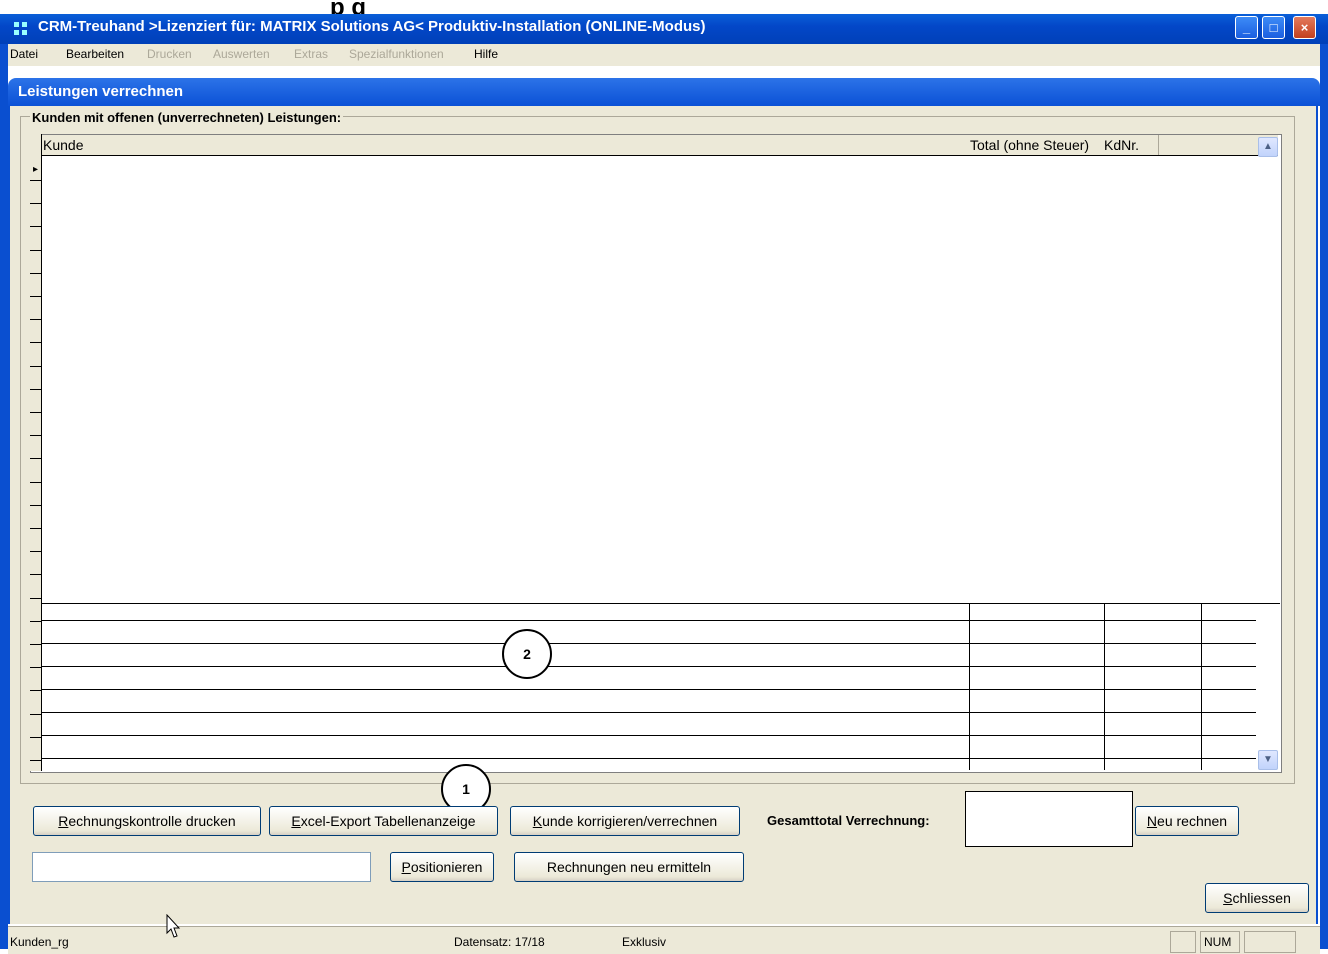  I want to click on menu-auswerten: Auswerten, so click(241, 54).